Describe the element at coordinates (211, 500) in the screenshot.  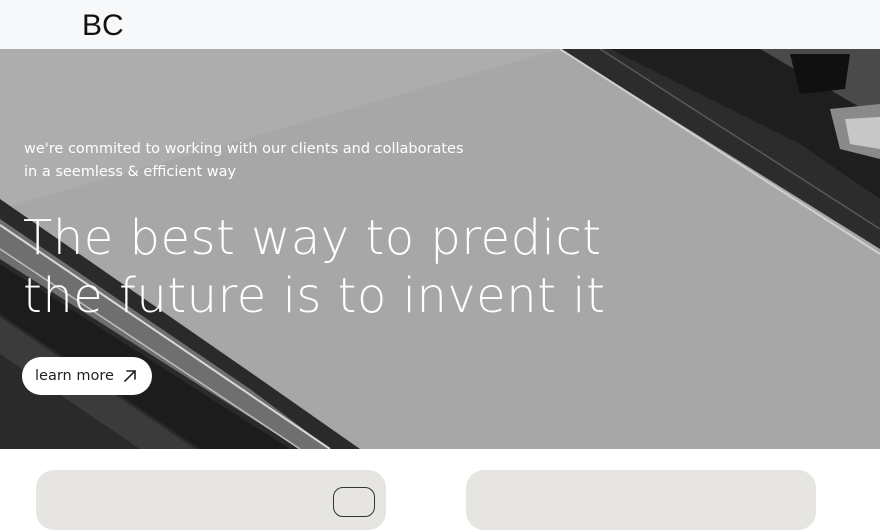
I see `service-card-left` at that location.